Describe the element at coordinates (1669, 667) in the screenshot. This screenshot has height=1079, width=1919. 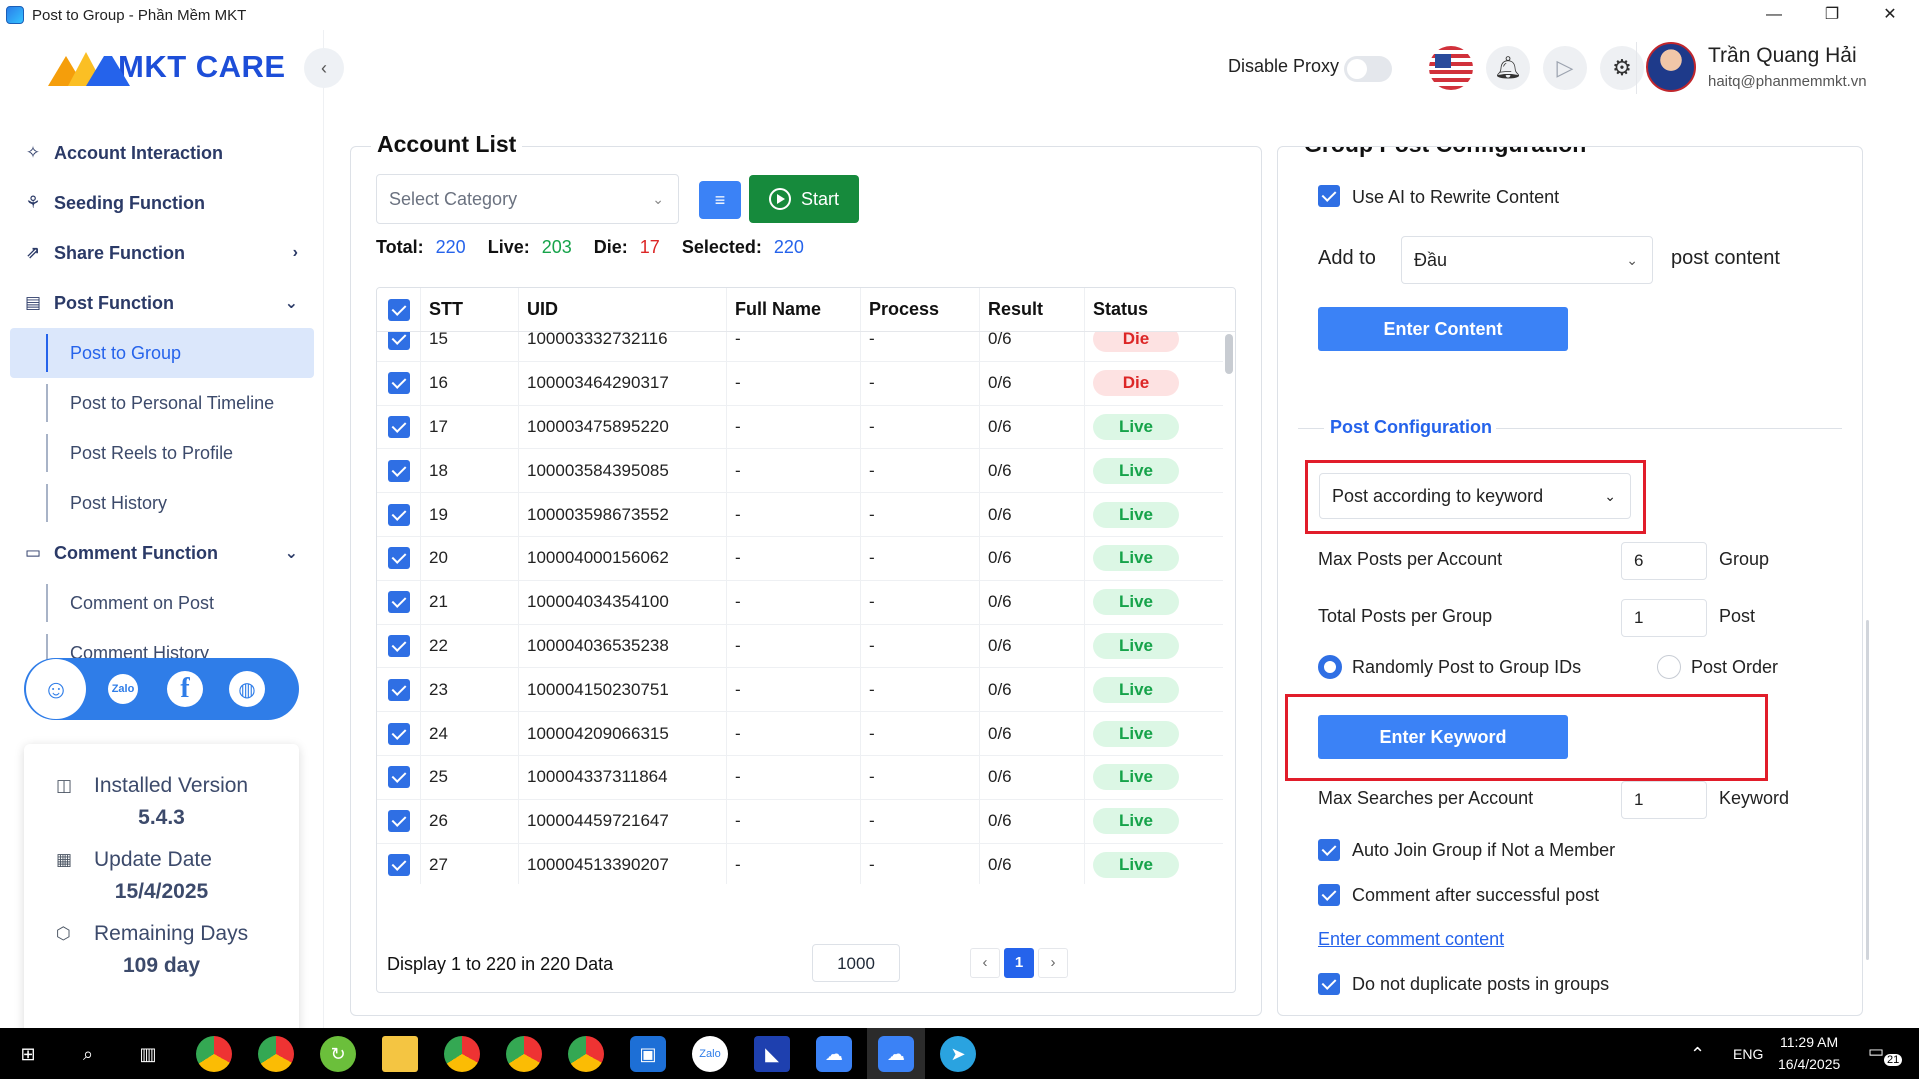
I see `post-order-radio` at that location.